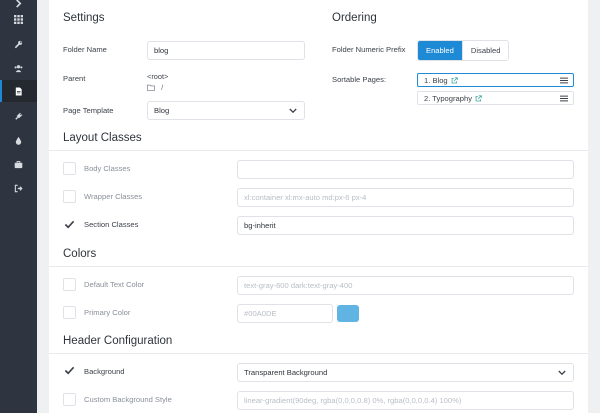  I want to click on wrapper-classes-input: xl:container xl:mx-auto md:px-6 px-4, so click(405, 197).